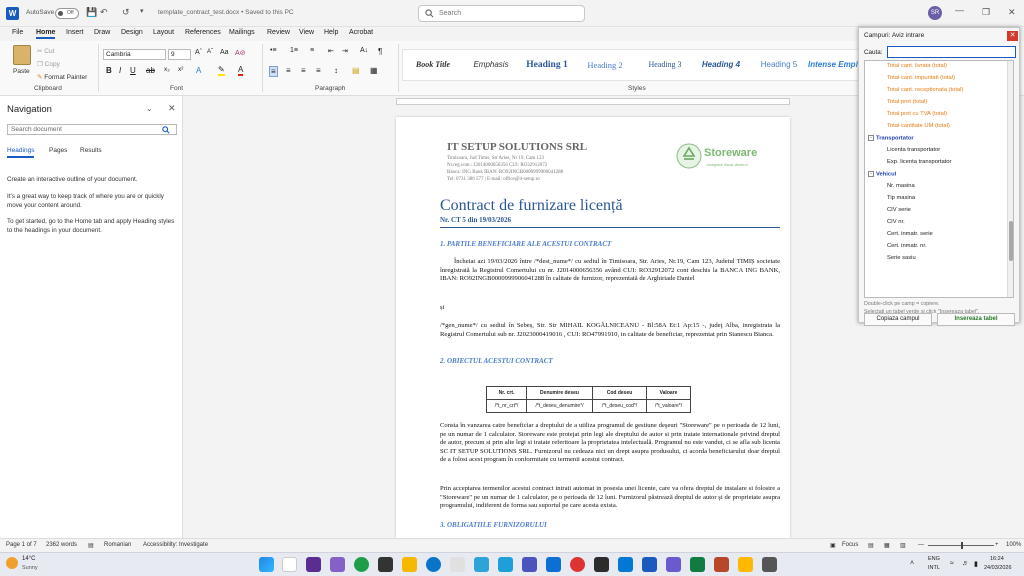 This screenshot has height=576, width=1024. I want to click on field-item: Nr. masina, so click(901, 186).